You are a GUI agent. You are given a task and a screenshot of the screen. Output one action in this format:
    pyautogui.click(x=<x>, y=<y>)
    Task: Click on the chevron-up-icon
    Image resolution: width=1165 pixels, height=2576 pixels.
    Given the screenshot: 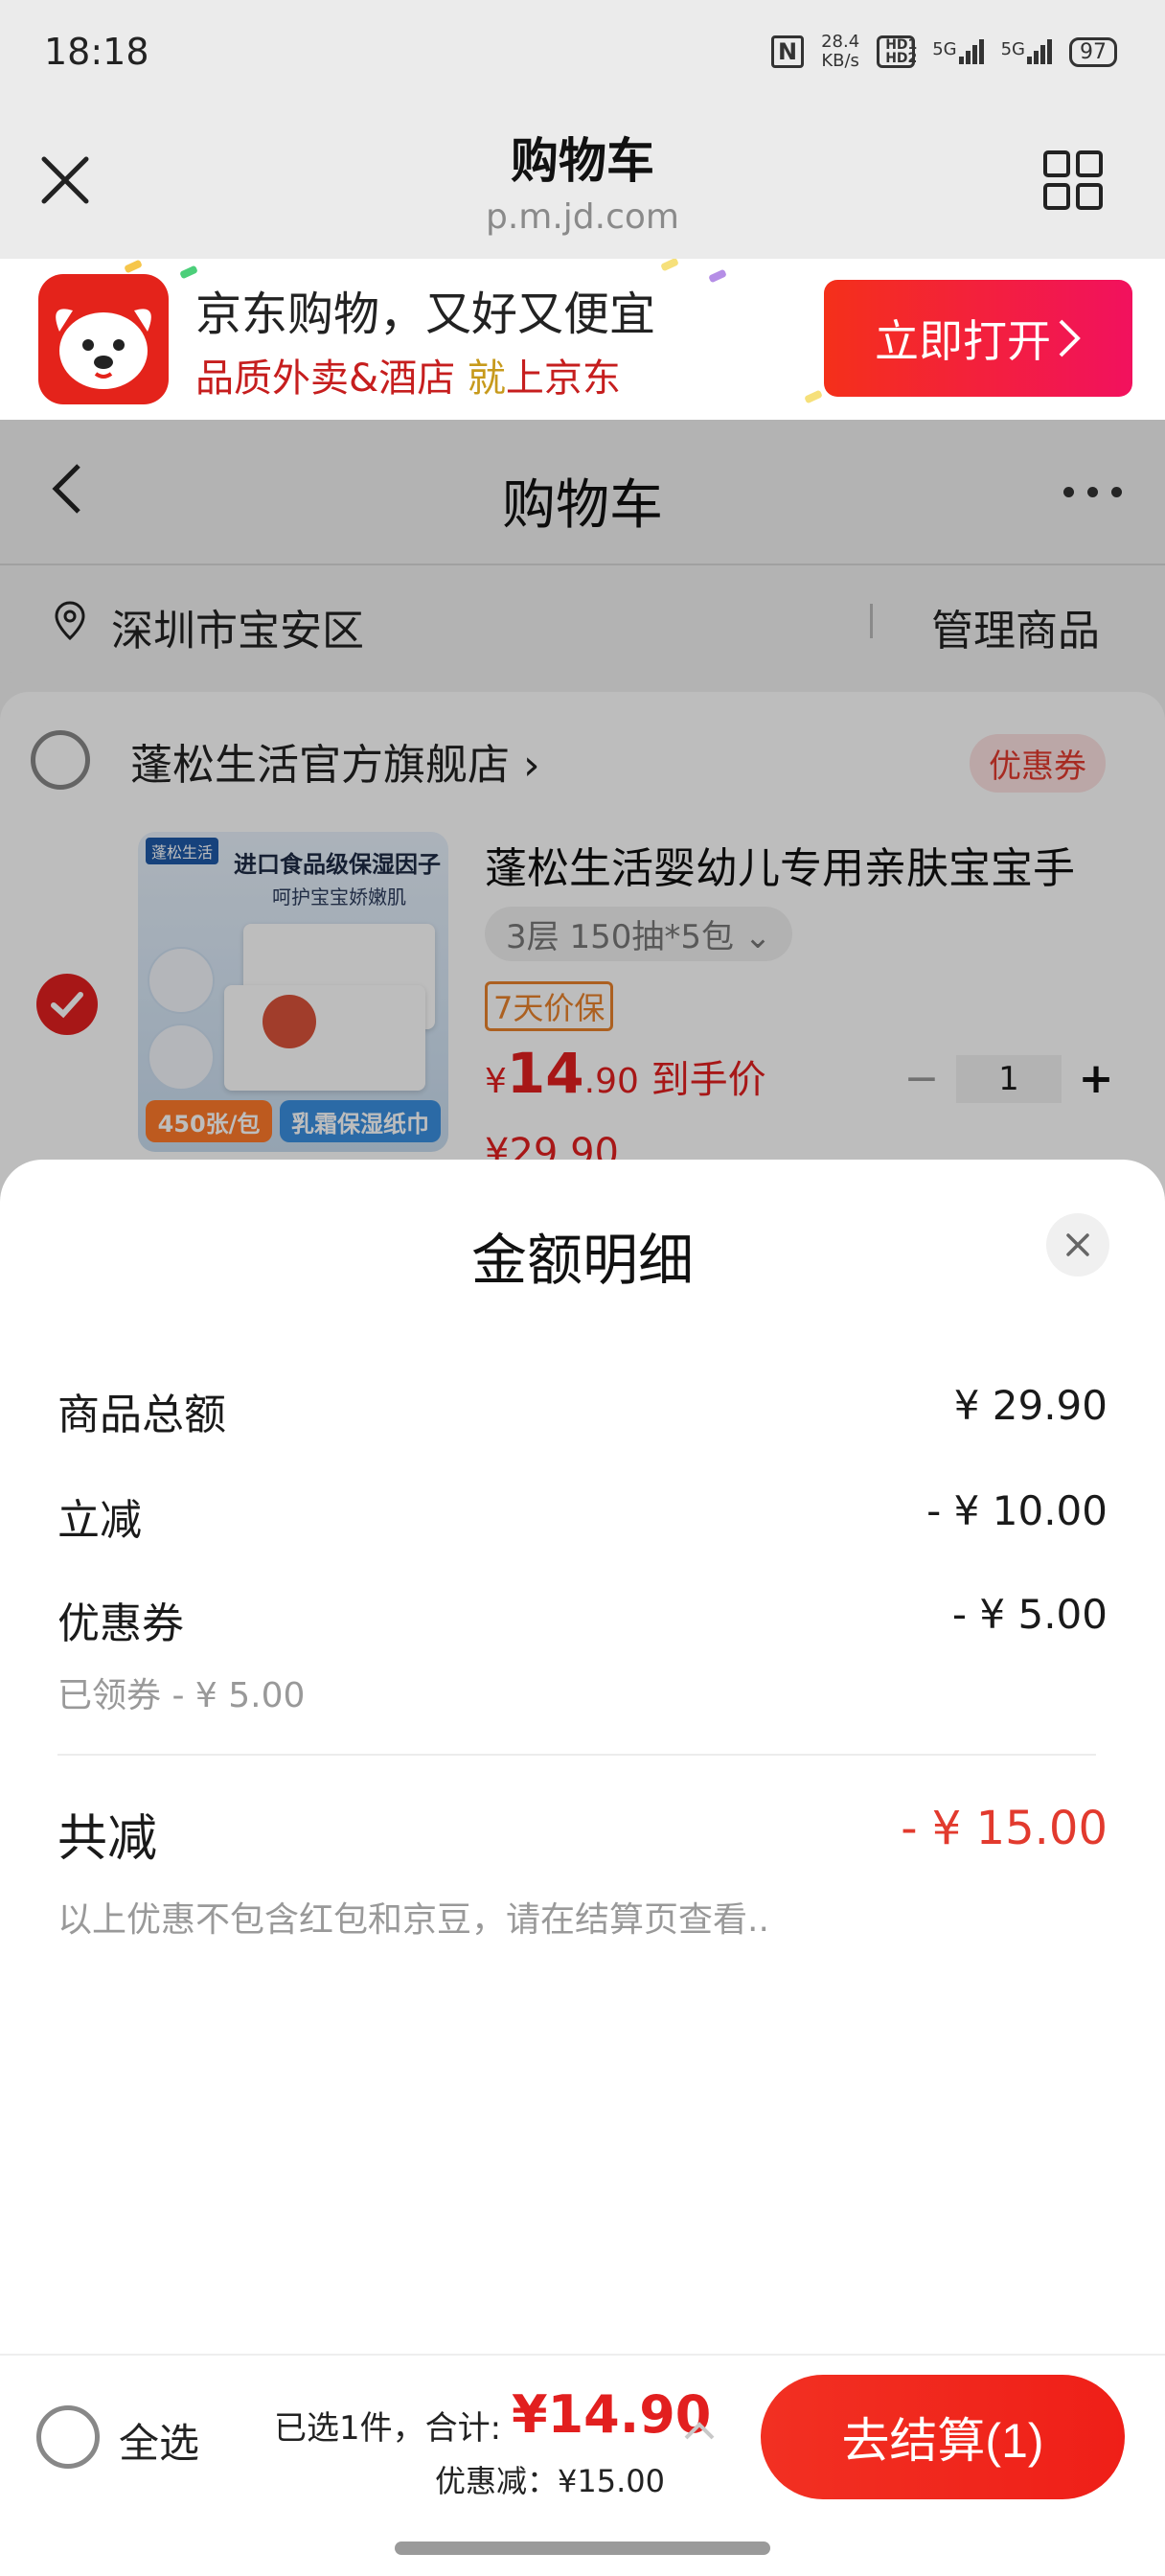 What is the action you would take?
    pyautogui.click(x=699, y=2430)
    